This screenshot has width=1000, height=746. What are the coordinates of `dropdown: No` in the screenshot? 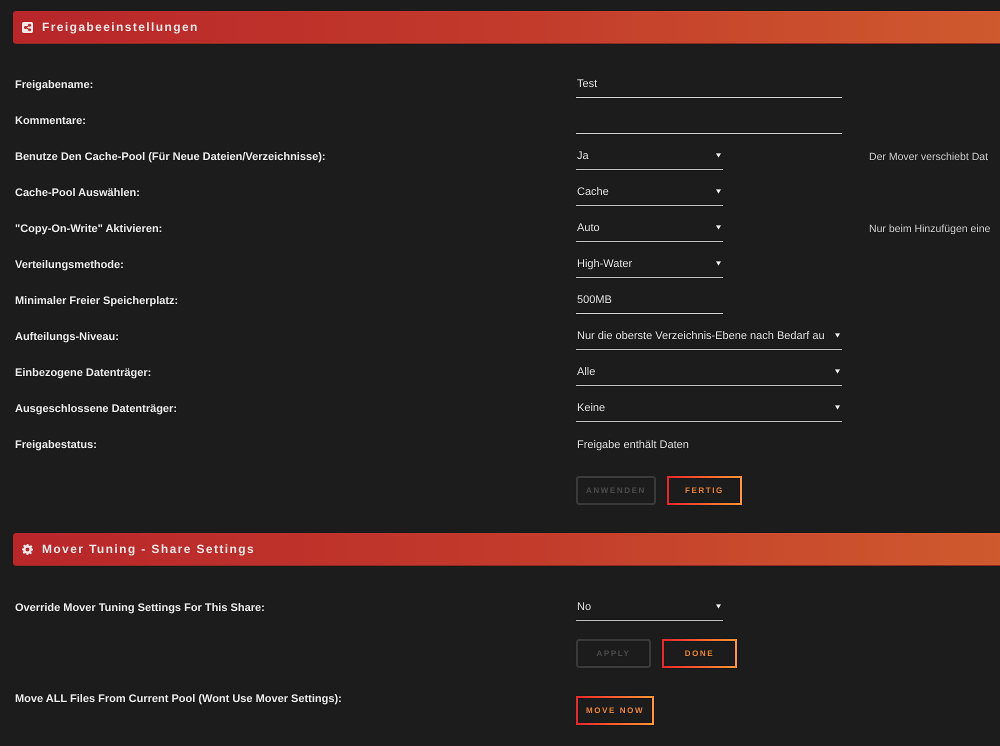 It's located at (649, 608).